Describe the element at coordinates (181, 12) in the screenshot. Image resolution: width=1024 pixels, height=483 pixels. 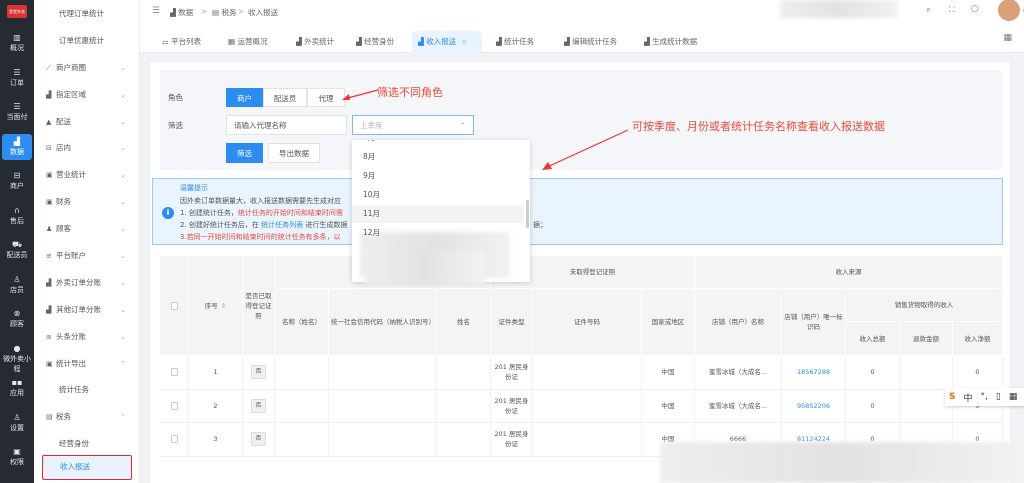
I see `breadcrumb-data: ▟ 数据` at that location.